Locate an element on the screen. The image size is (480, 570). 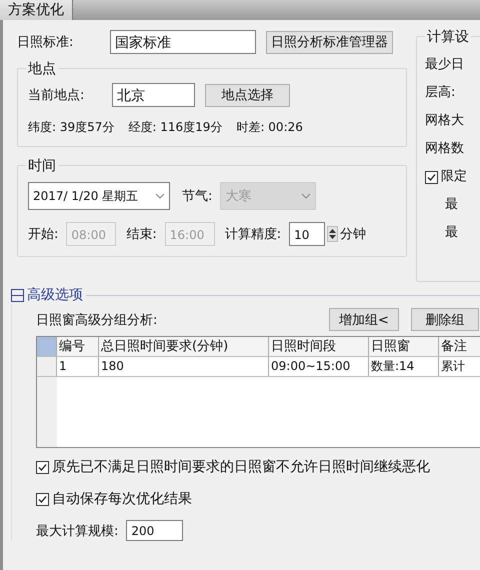
label: 网格大 is located at coordinates (444, 120).